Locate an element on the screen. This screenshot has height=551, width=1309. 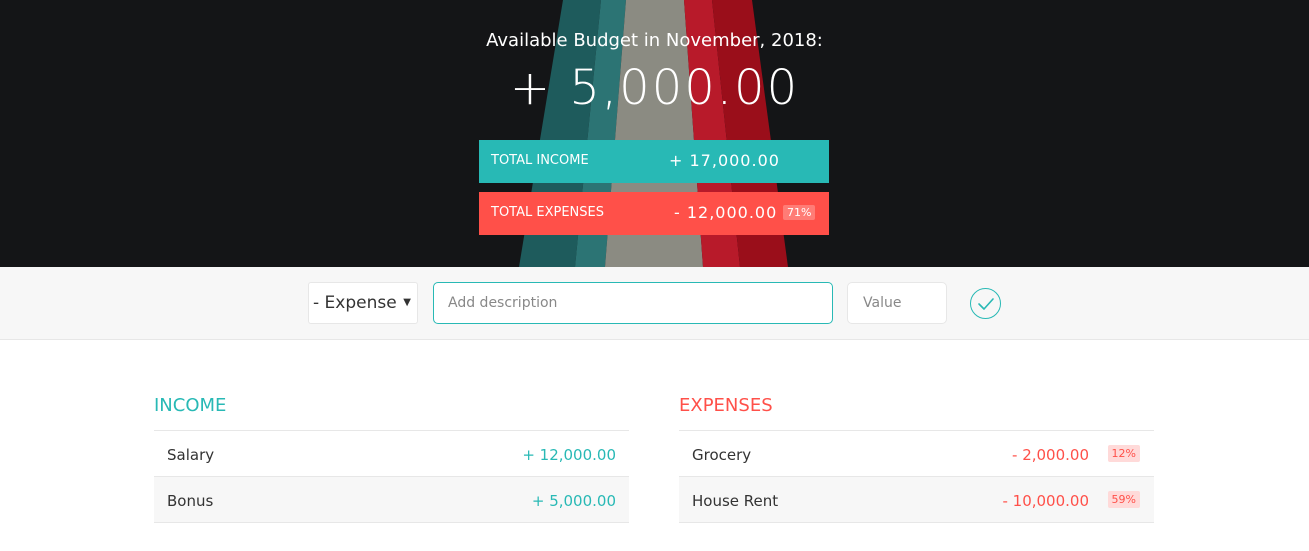
budget-value: + 5,000.00 is located at coordinates (654, 88).